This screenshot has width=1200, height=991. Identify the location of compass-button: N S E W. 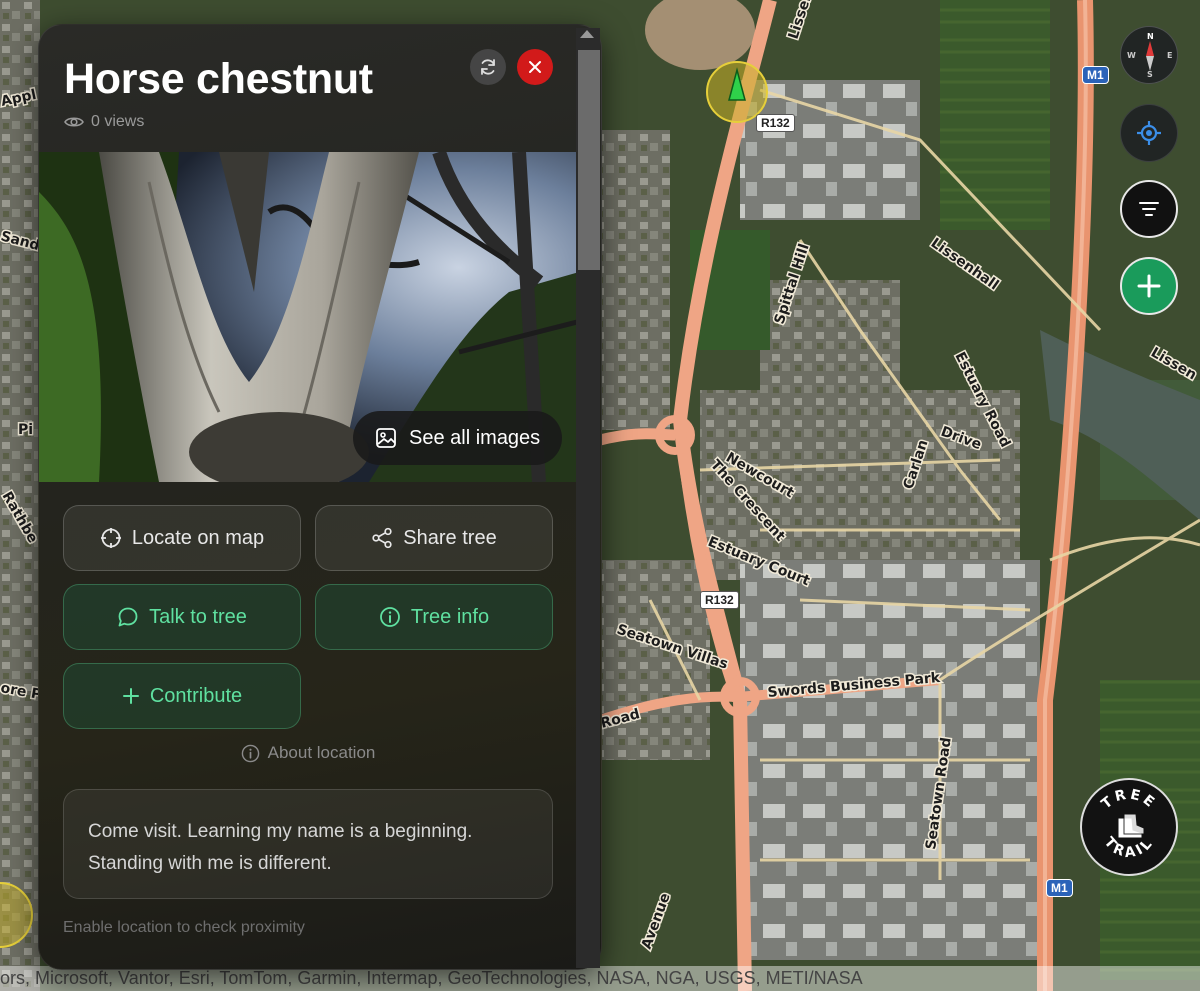
(1149, 55).